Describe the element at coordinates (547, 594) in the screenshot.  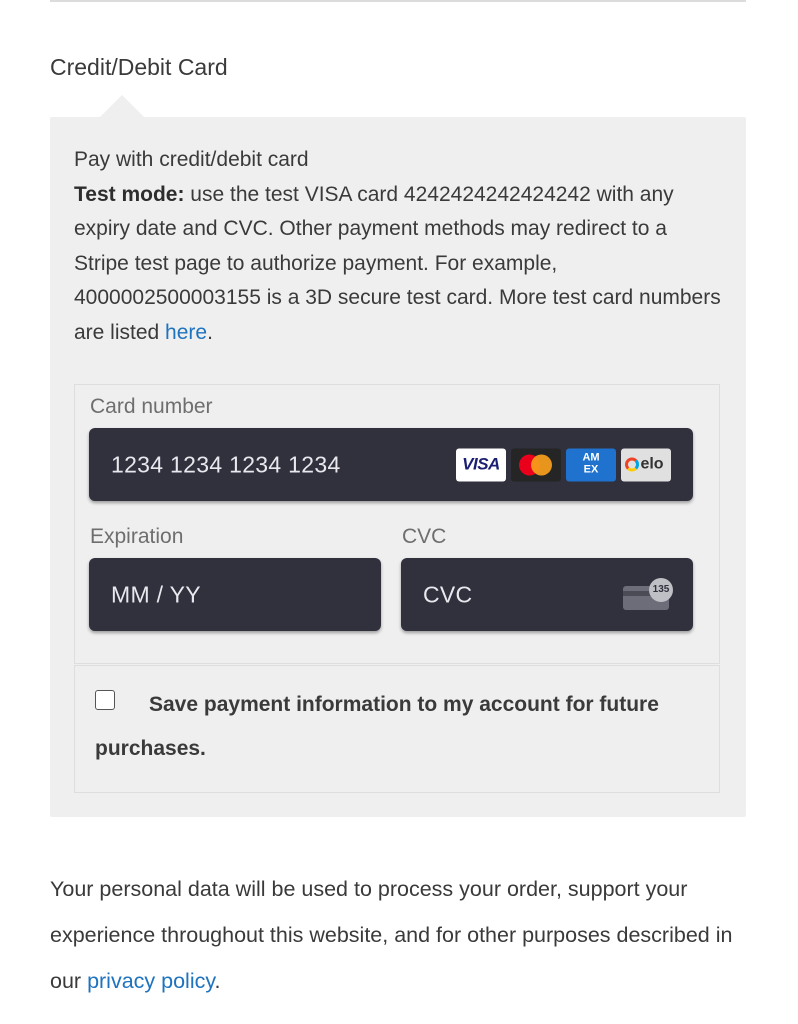
I see `cvc-input: CVC 135` at that location.